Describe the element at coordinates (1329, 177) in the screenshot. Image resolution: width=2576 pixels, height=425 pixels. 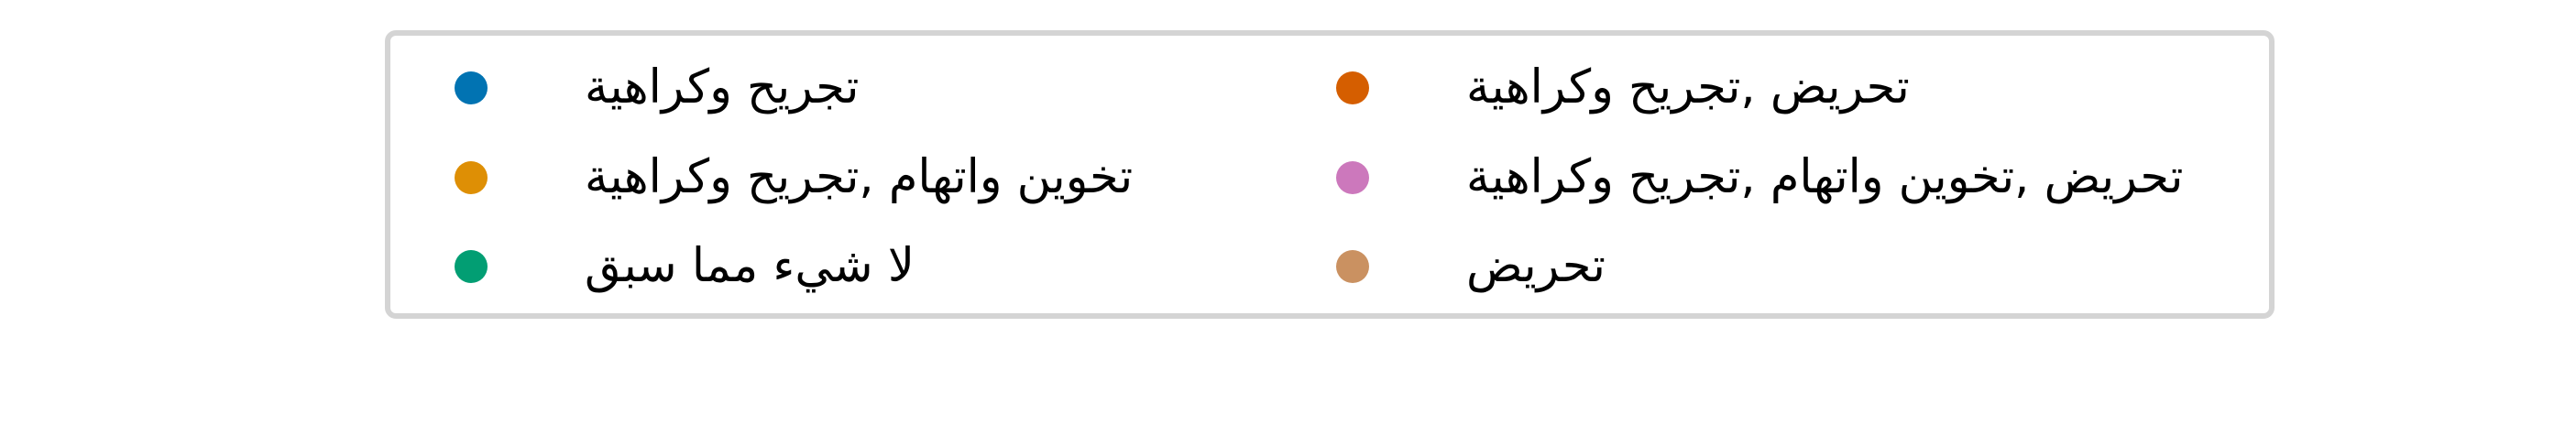
I see `legend-entry: تحريض ,تخوين واتهام ,تجريح وكراهية` at that location.